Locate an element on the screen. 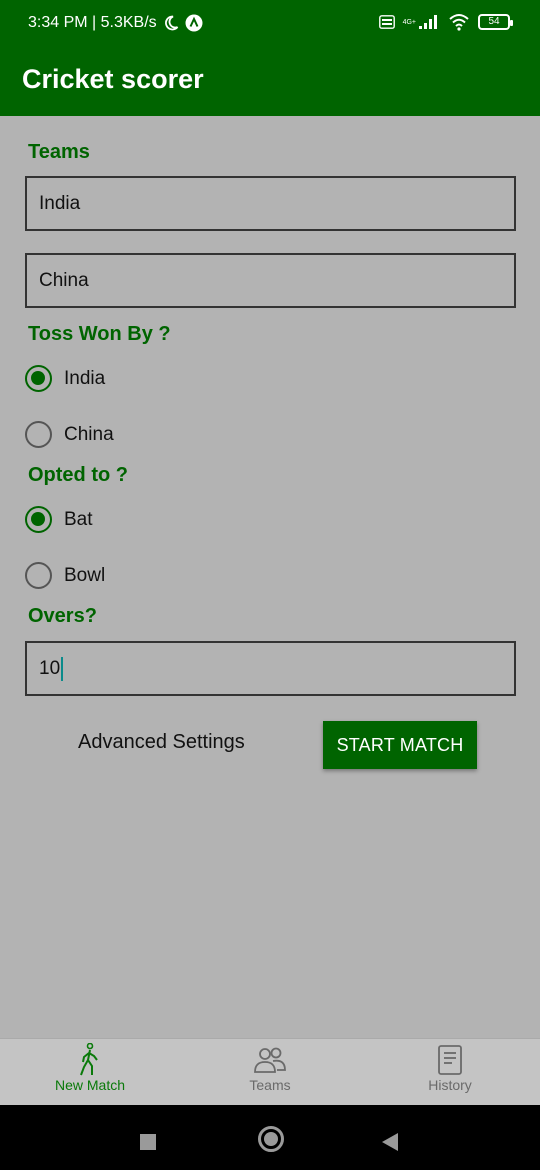  status-left: 3:34 PM | 5.3KB/s is located at coordinates (115, 23).